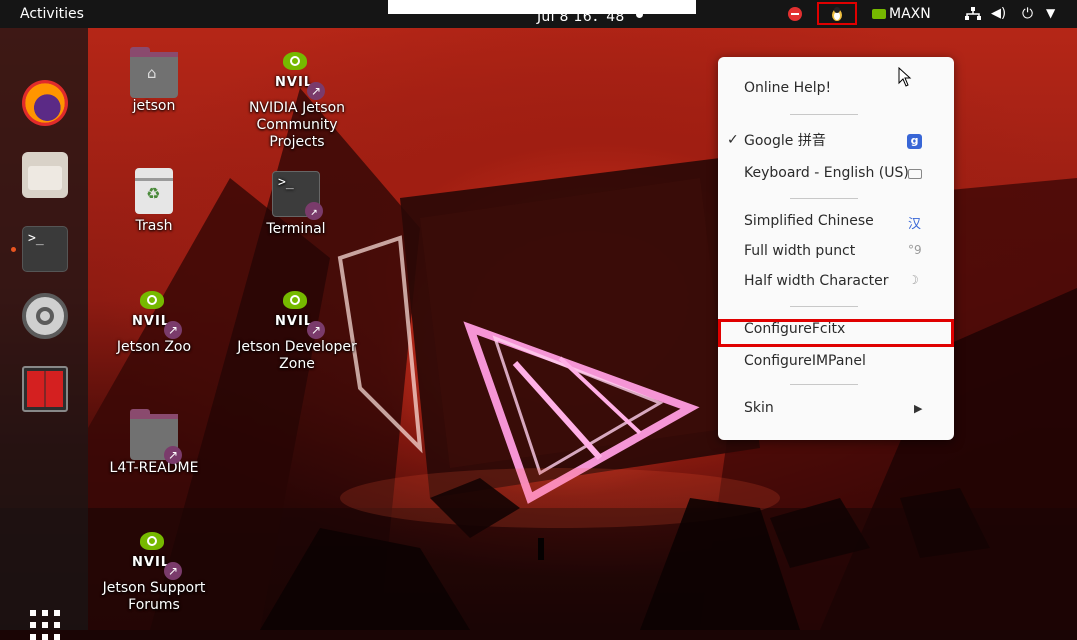 The width and height of the screenshot is (1077, 640). I want to click on desktop-icon-label: L4T-README, so click(154, 468).